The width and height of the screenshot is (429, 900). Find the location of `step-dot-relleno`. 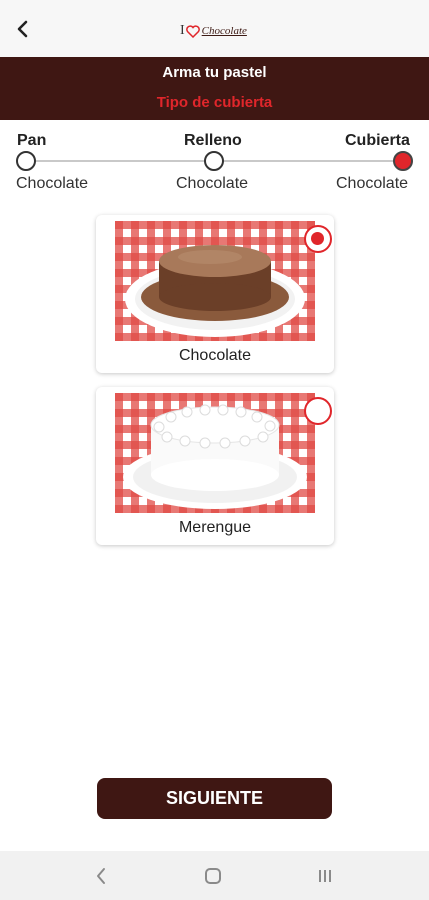

step-dot-relleno is located at coordinates (214, 161).